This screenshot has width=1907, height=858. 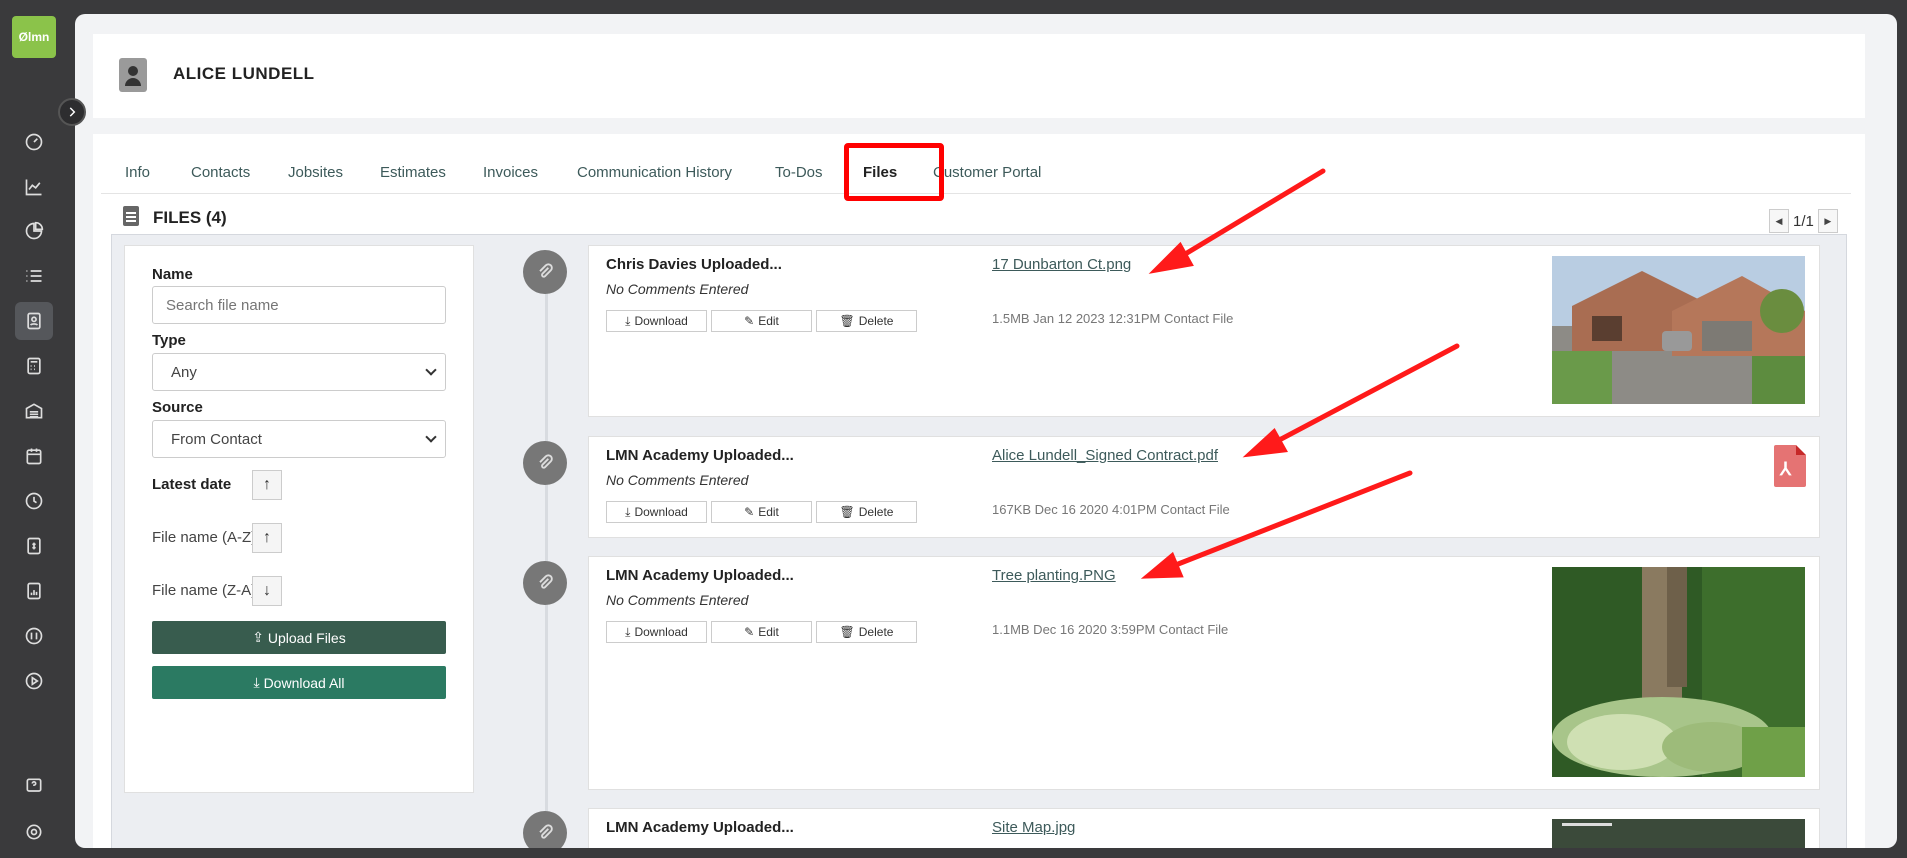 What do you see at coordinates (1033, 827) in the screenshot?
I see `file-link: Site Map.jpg` at bounding box center [1033, 827].